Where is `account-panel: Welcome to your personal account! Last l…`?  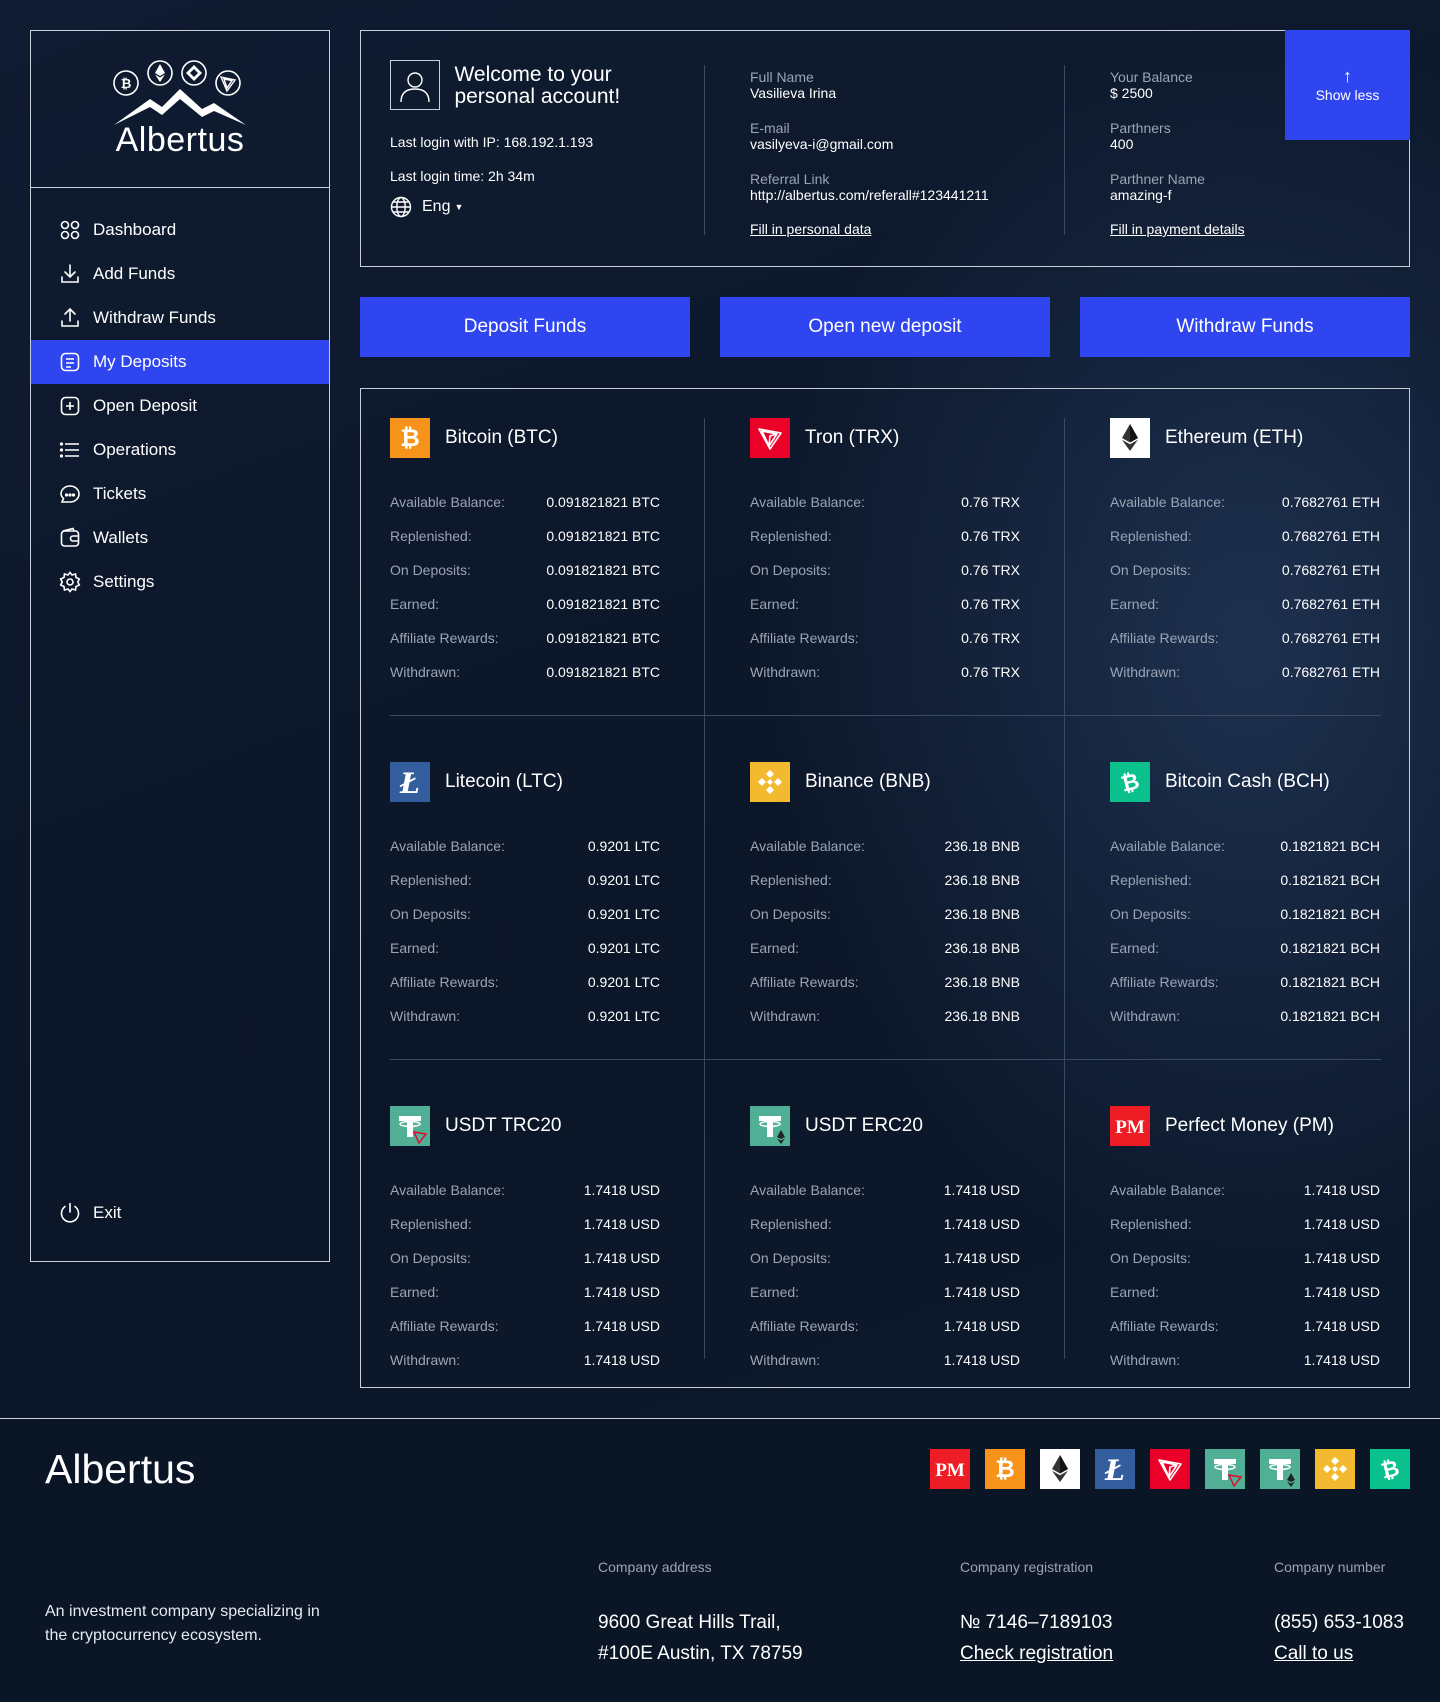
account-panel: Welcome to your personal account! Last l… is located at coordinates (885, 148).